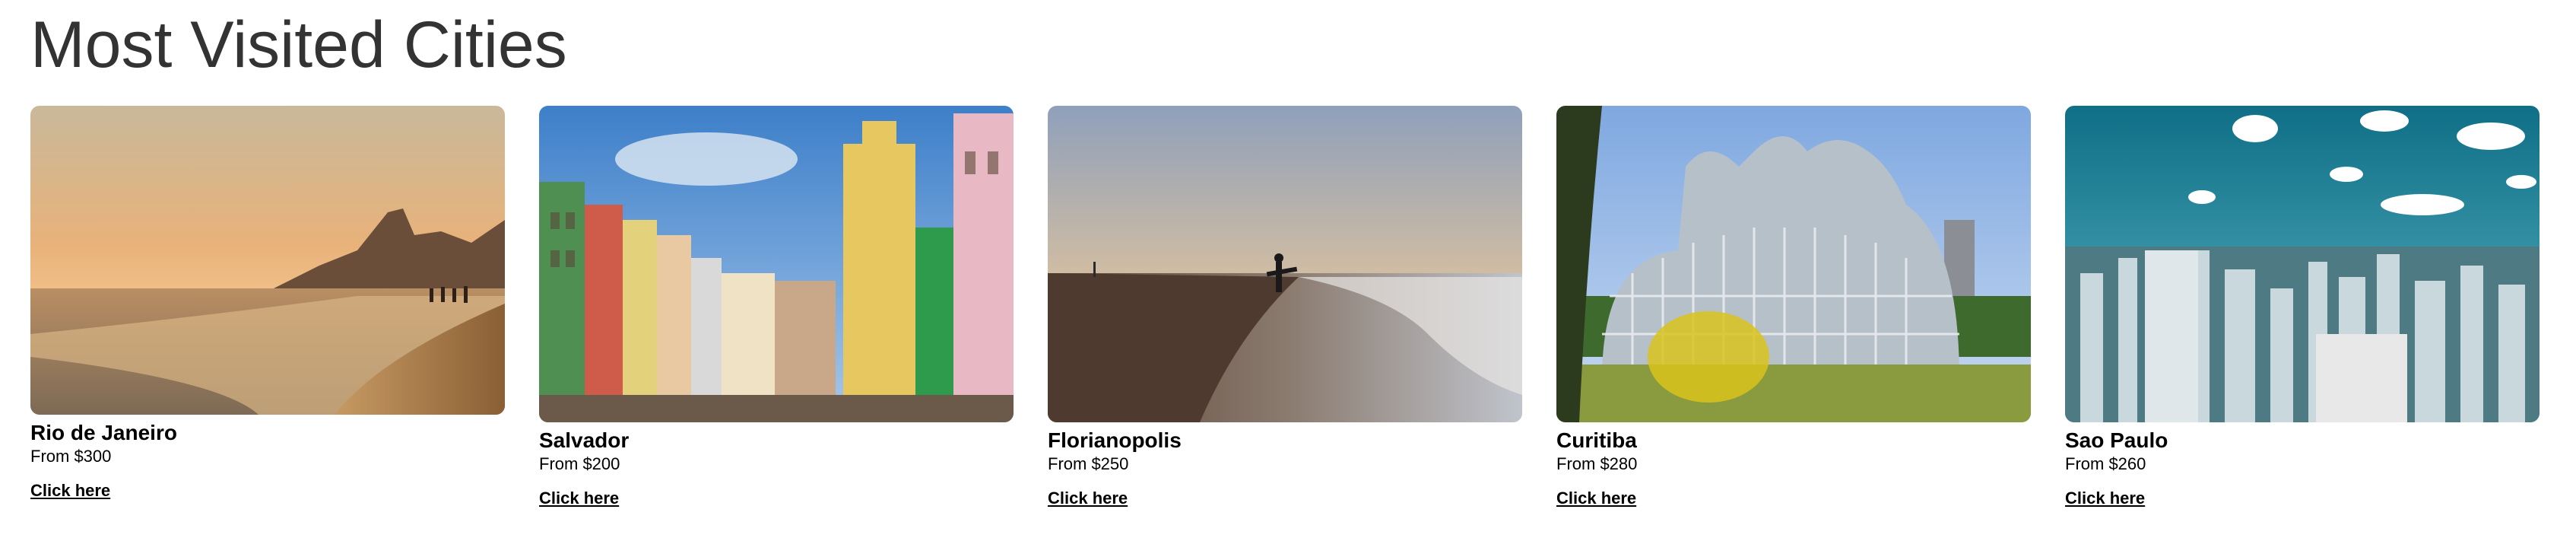 This screenshot has width=2576, height=557. Describe the element at coordinates (1089, 464) in the screenshot. I see `city-price: From $250` at that location.